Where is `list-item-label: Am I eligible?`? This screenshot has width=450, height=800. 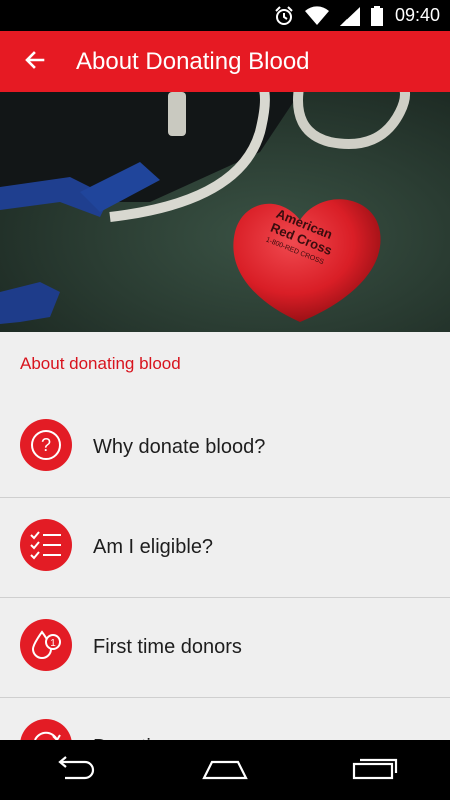
list-item-label: Am I eligible? is located at coordinates (153, 547).